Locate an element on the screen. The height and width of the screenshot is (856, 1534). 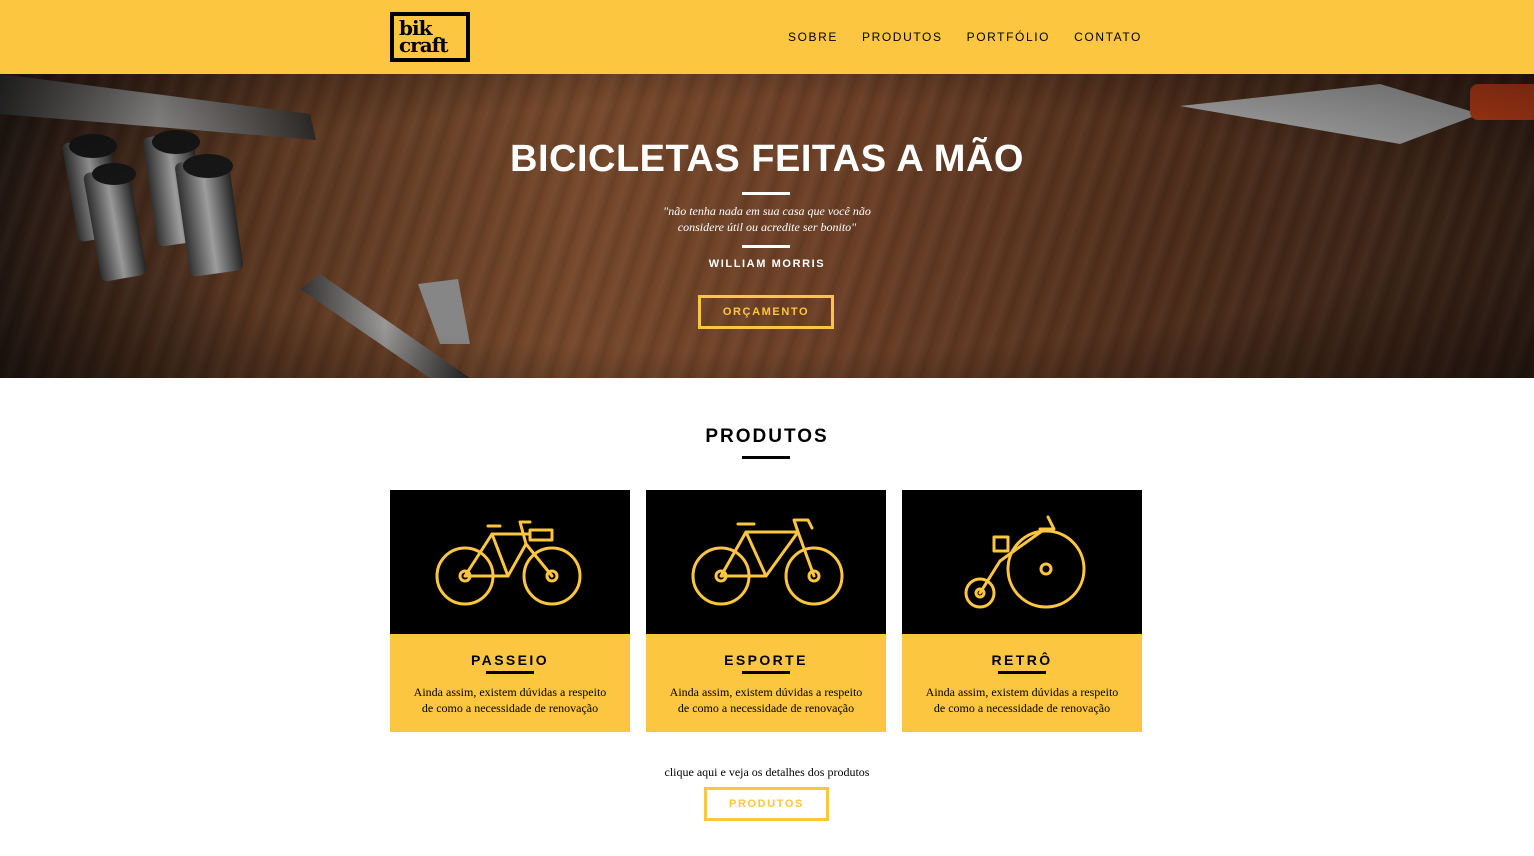
hero-divider-bottom is located at coordinates (766, 246).